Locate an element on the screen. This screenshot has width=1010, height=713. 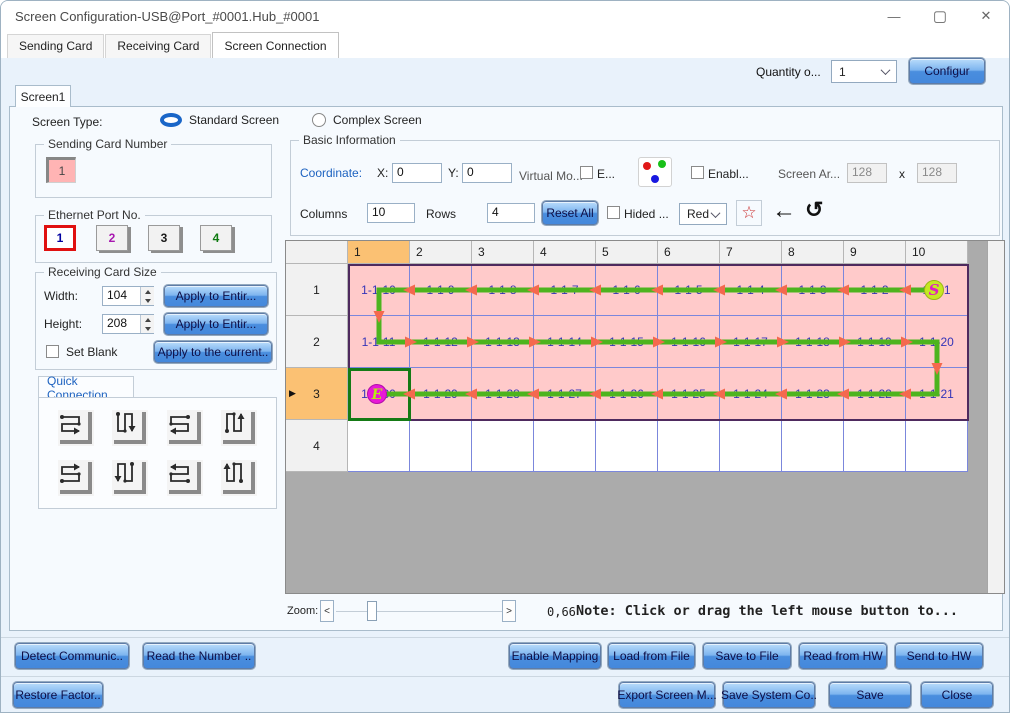
grid-column-header-2: 2 is located at coordinates (441, 252).